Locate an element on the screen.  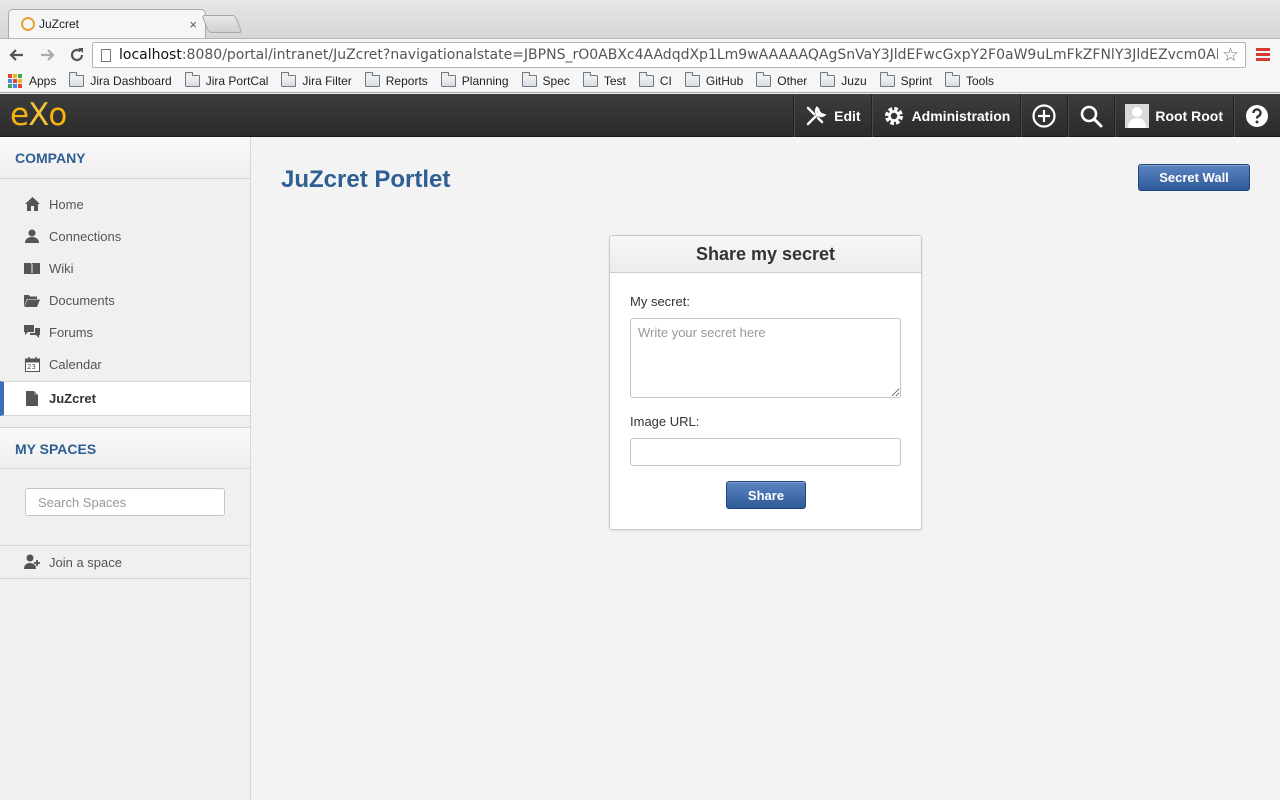
avatar is located at coordinates (1137, 115).